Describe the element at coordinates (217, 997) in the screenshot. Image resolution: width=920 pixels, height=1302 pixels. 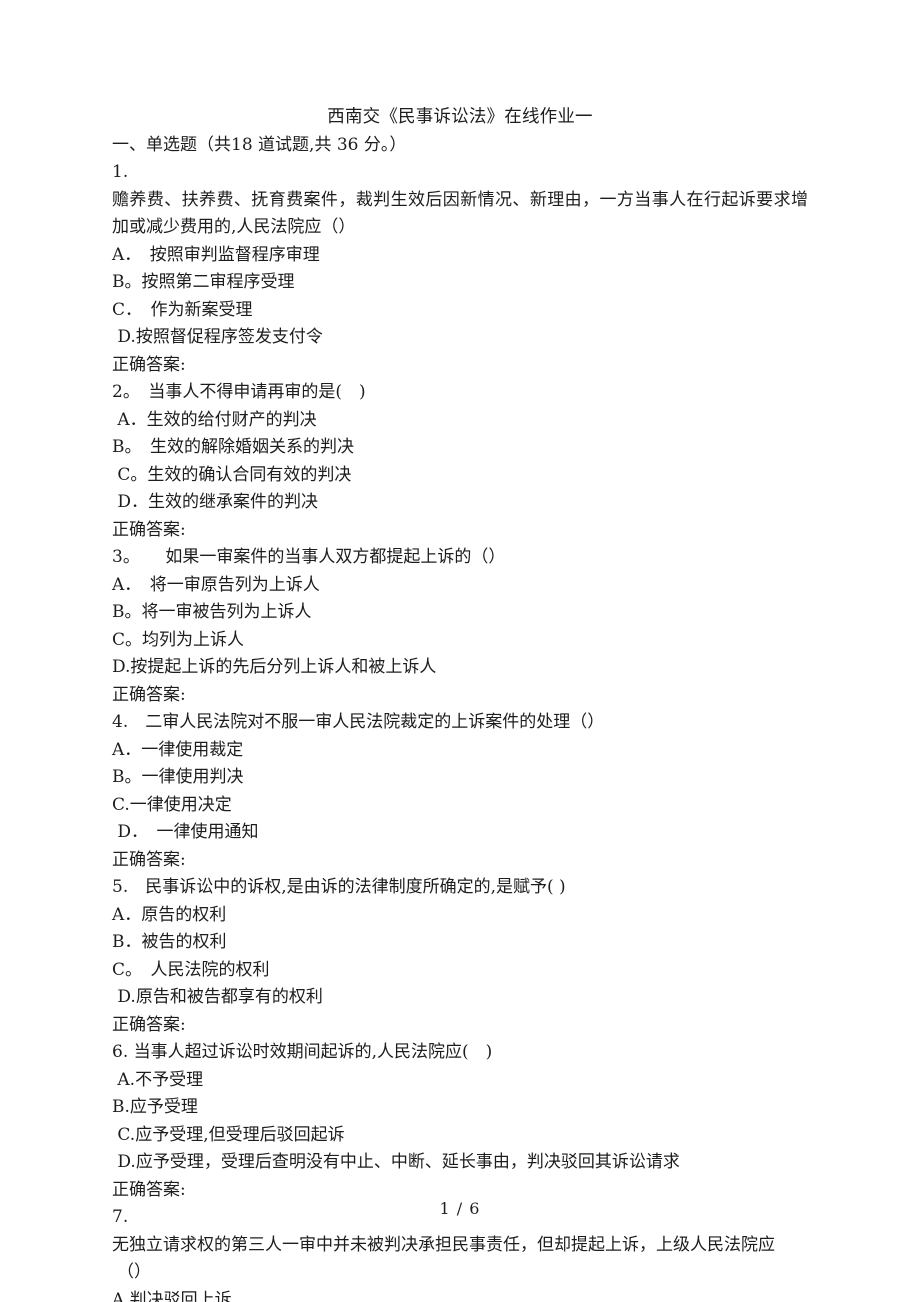
I see `question-option: D.原告和被告都享有的权利` at that location.